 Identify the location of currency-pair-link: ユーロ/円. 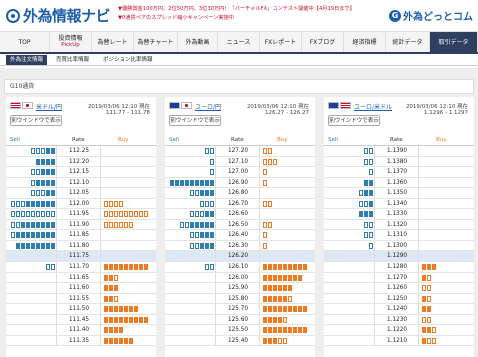
(208, 106).